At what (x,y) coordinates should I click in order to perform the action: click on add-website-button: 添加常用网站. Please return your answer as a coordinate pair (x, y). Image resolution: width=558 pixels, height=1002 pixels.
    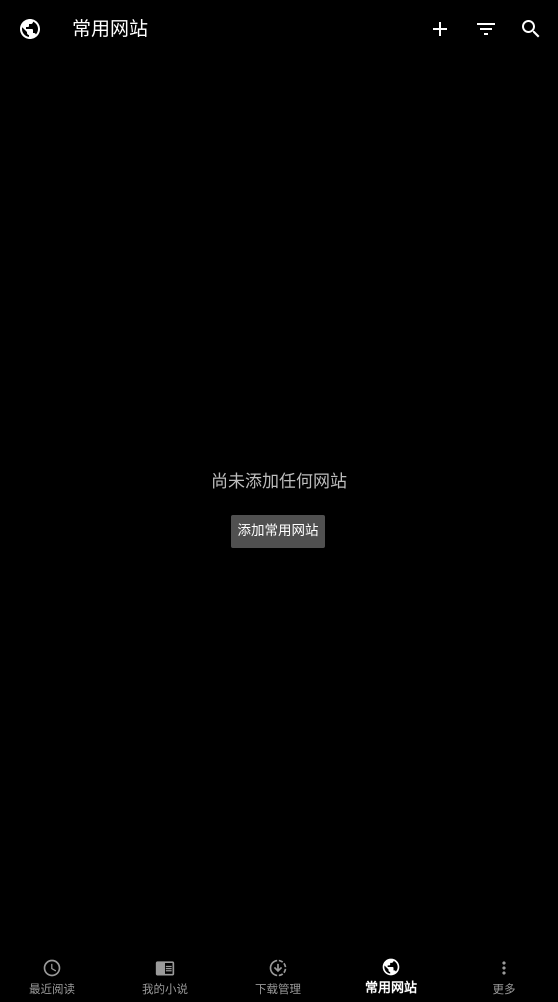
    Looking at the image, I should click on (278, 531).